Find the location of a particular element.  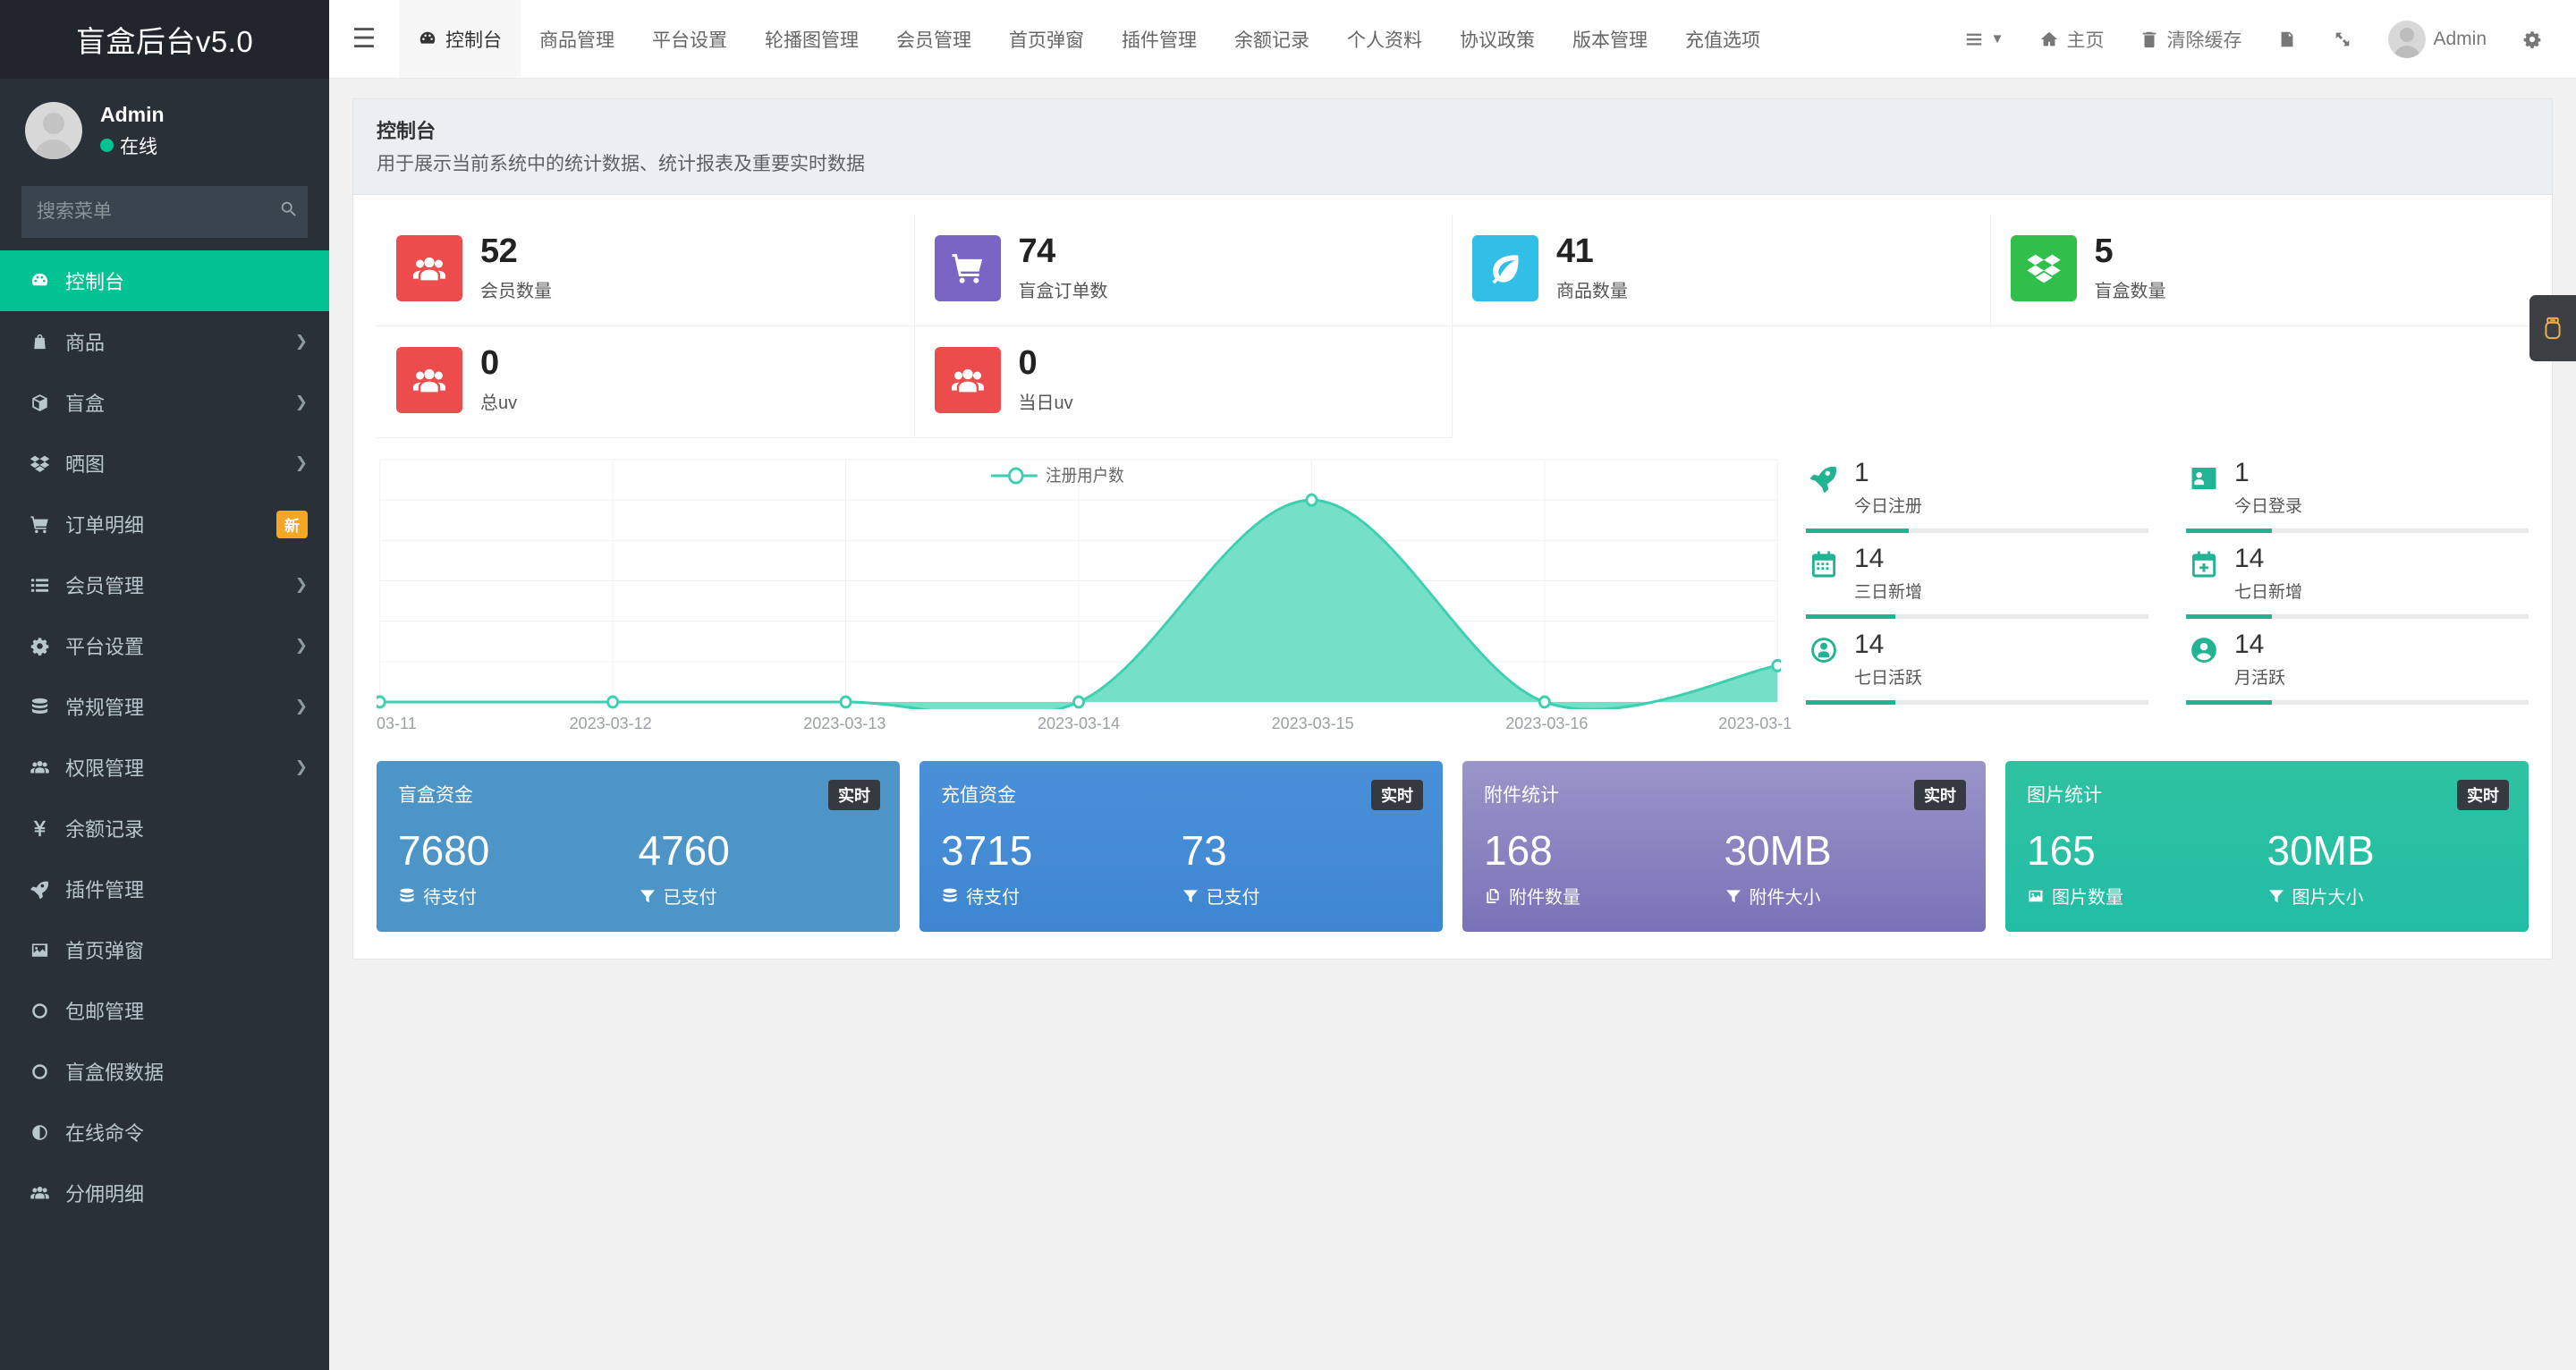

tab-label: 余额记录 is located at coordinates (1271, 40).